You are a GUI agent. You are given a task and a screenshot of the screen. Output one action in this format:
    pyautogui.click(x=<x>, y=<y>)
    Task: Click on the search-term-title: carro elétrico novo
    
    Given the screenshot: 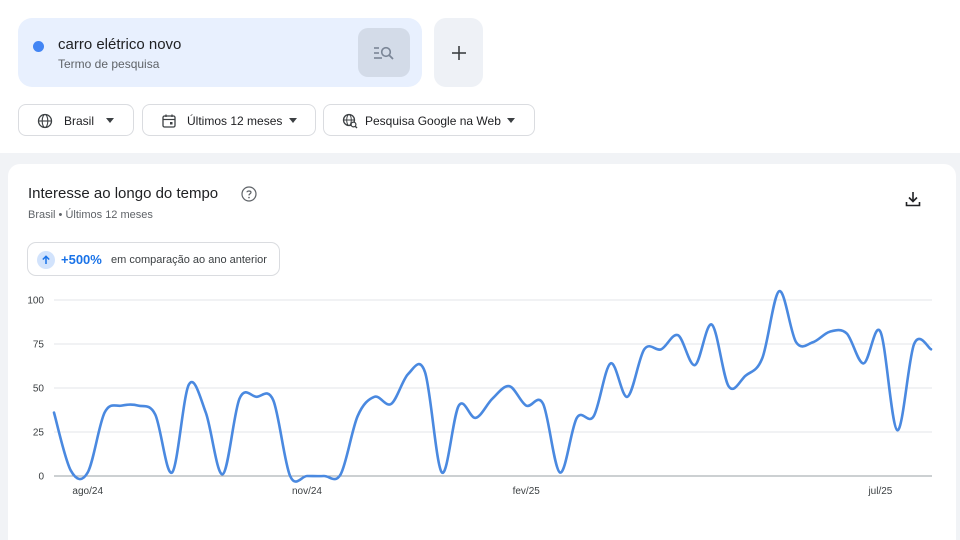 What is the action you would take?
    pyautogui.click(x=120, y=44)
    